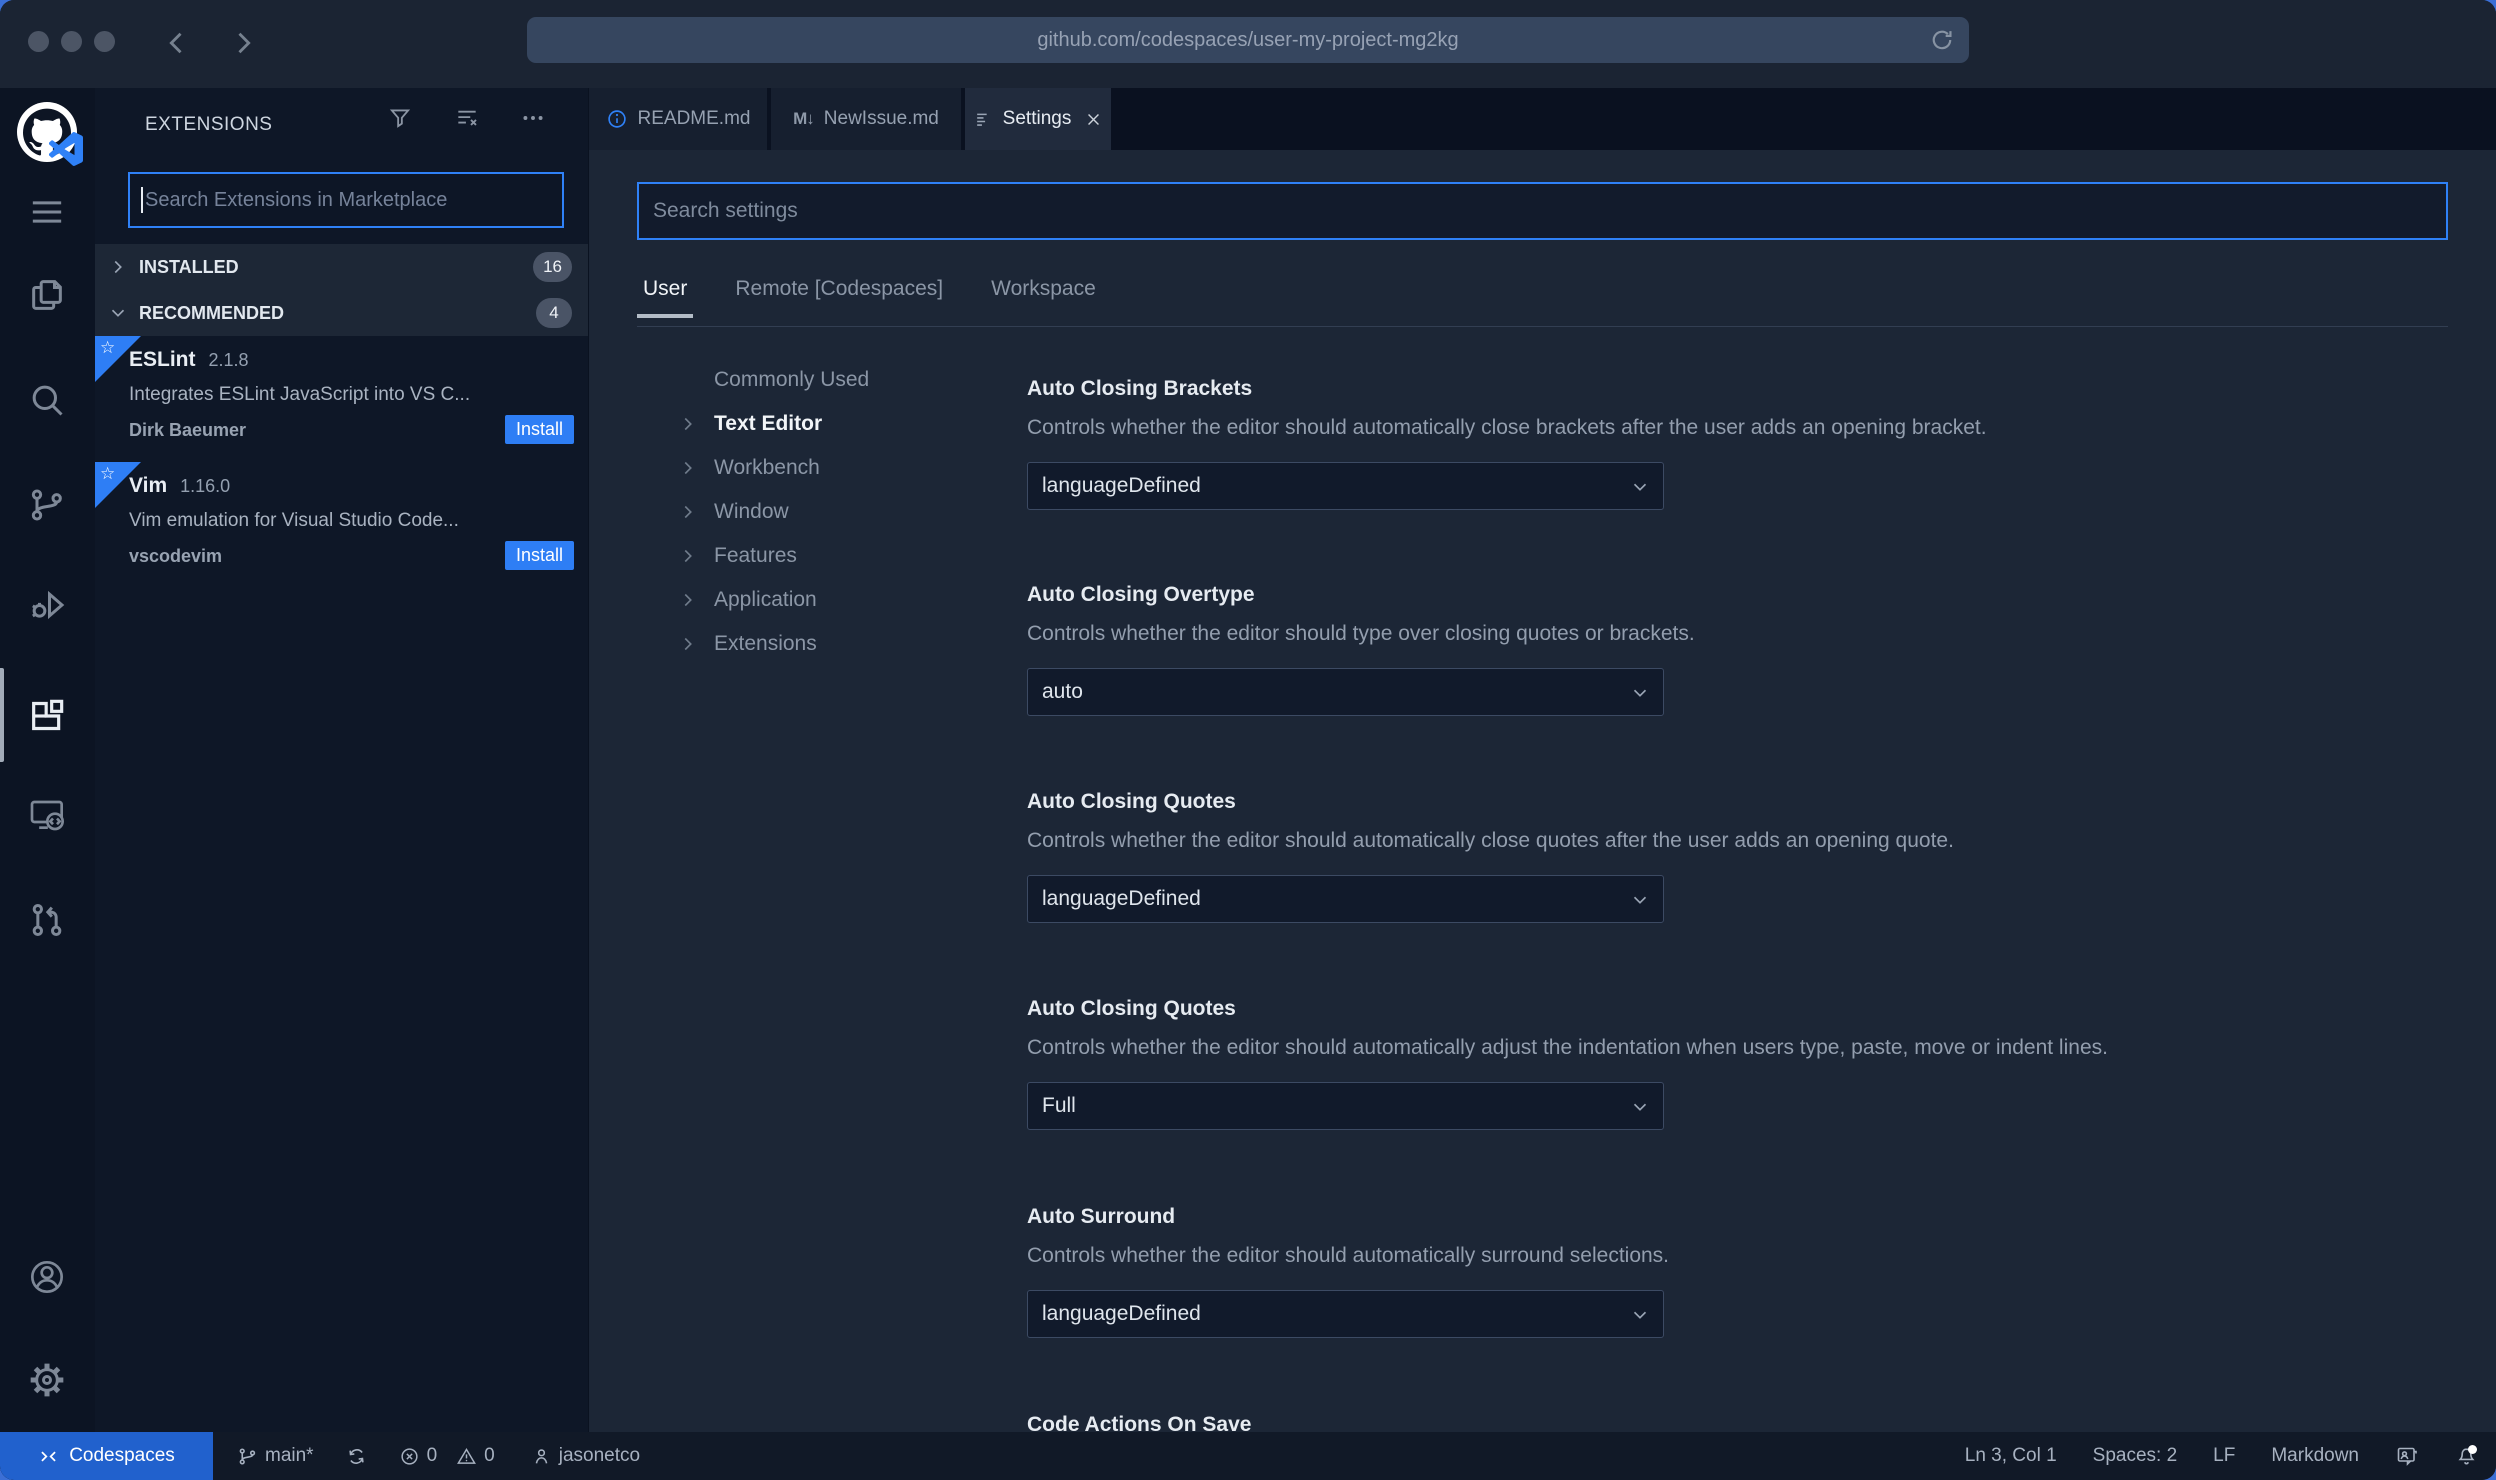  What do you see at coordinates (47, 815) in the screenshot?
I see `remote-explorer-icon` at bounding box center [47, 815].